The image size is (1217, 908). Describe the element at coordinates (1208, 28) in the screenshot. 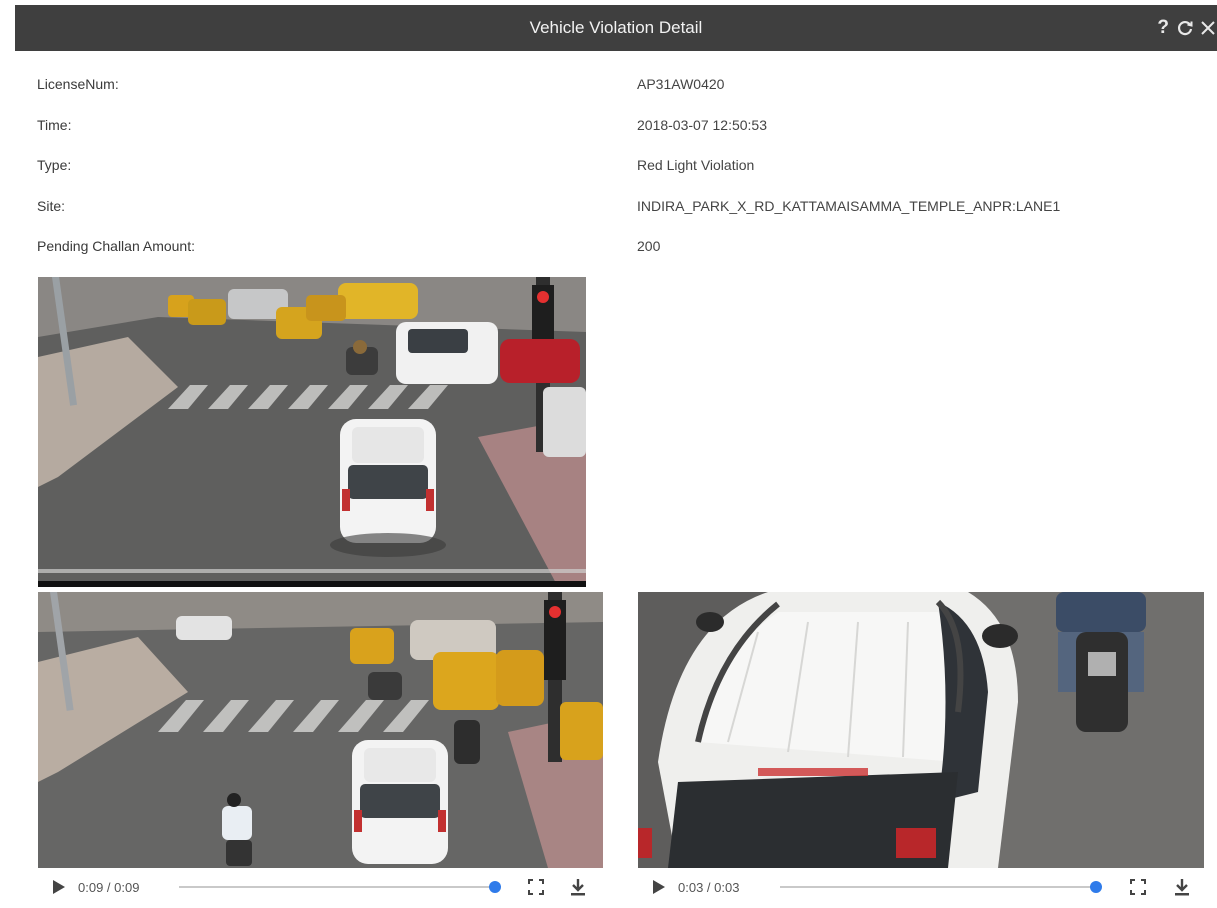

I see `close-icon` at that location.